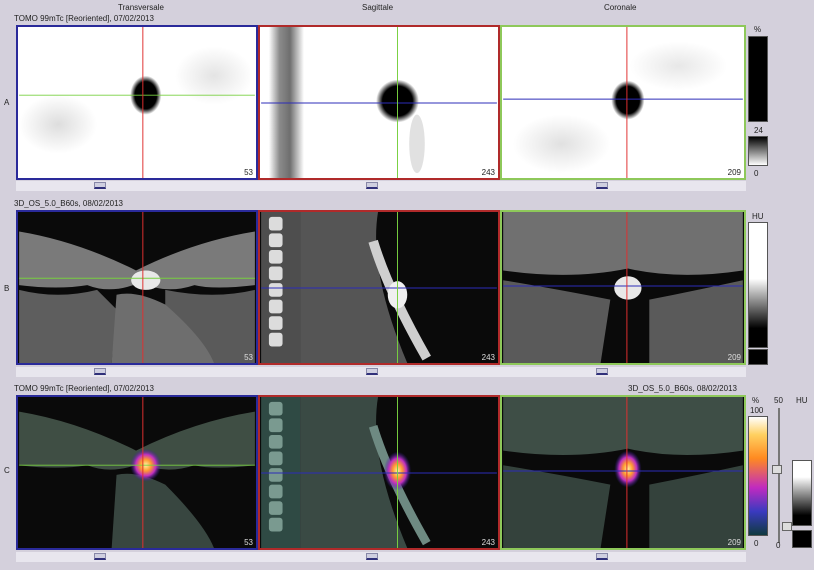  Describe the element at coordinates (758, 79) in the screenshot. I see `colorbar-a` at that location.